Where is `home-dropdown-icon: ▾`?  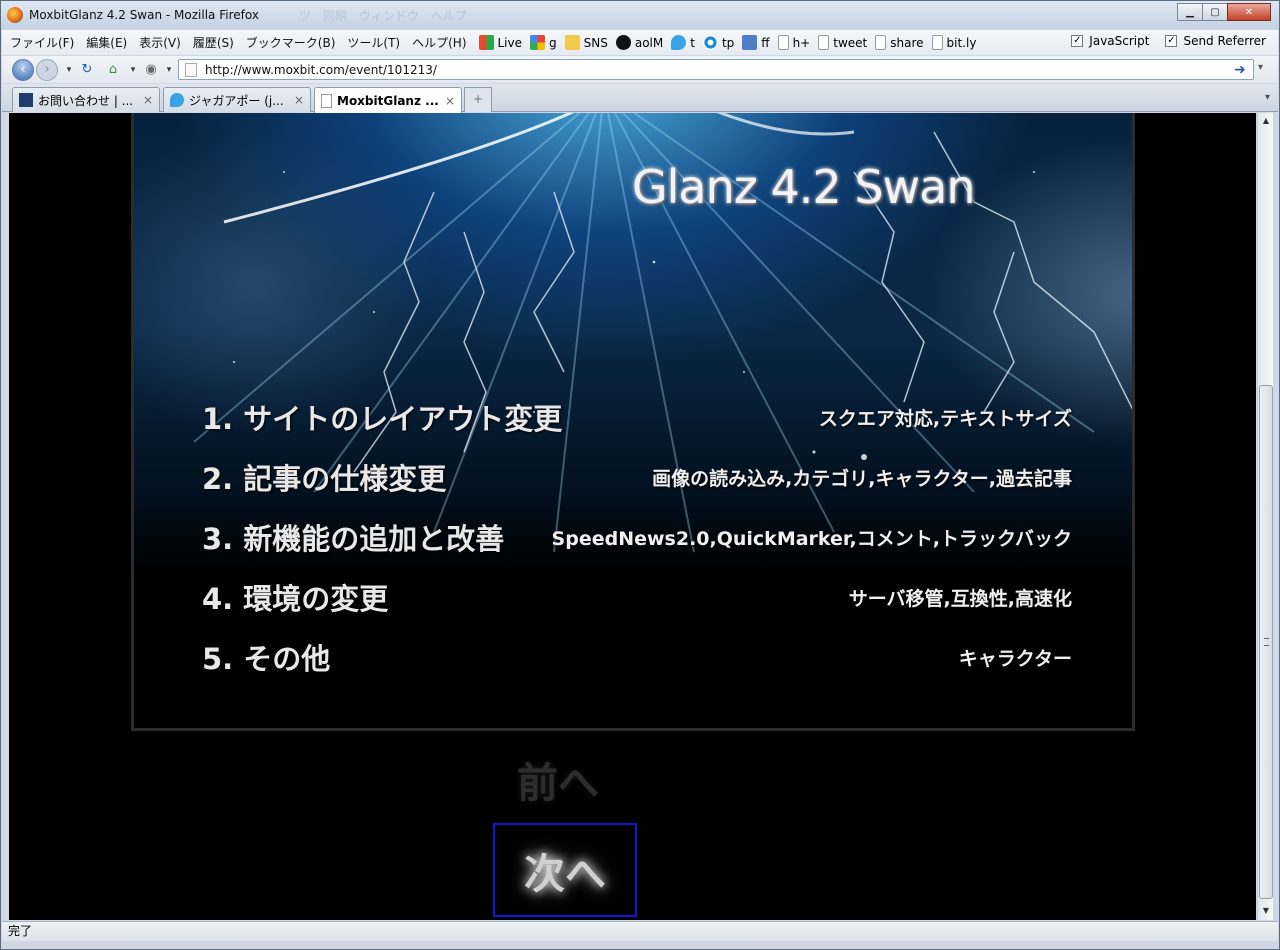 home-dropdown-icon: ▾ is located at coordinates (133, 70).